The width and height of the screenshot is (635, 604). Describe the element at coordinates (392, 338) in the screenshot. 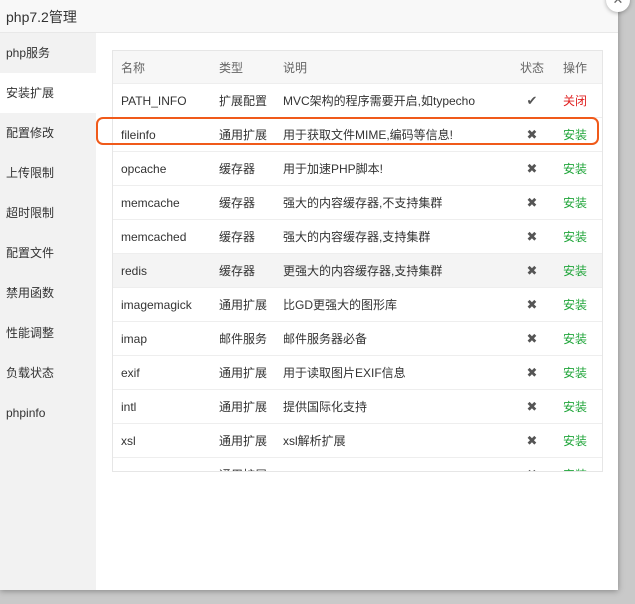

I see `ext-desc: 邮件服务器必备` at that location.